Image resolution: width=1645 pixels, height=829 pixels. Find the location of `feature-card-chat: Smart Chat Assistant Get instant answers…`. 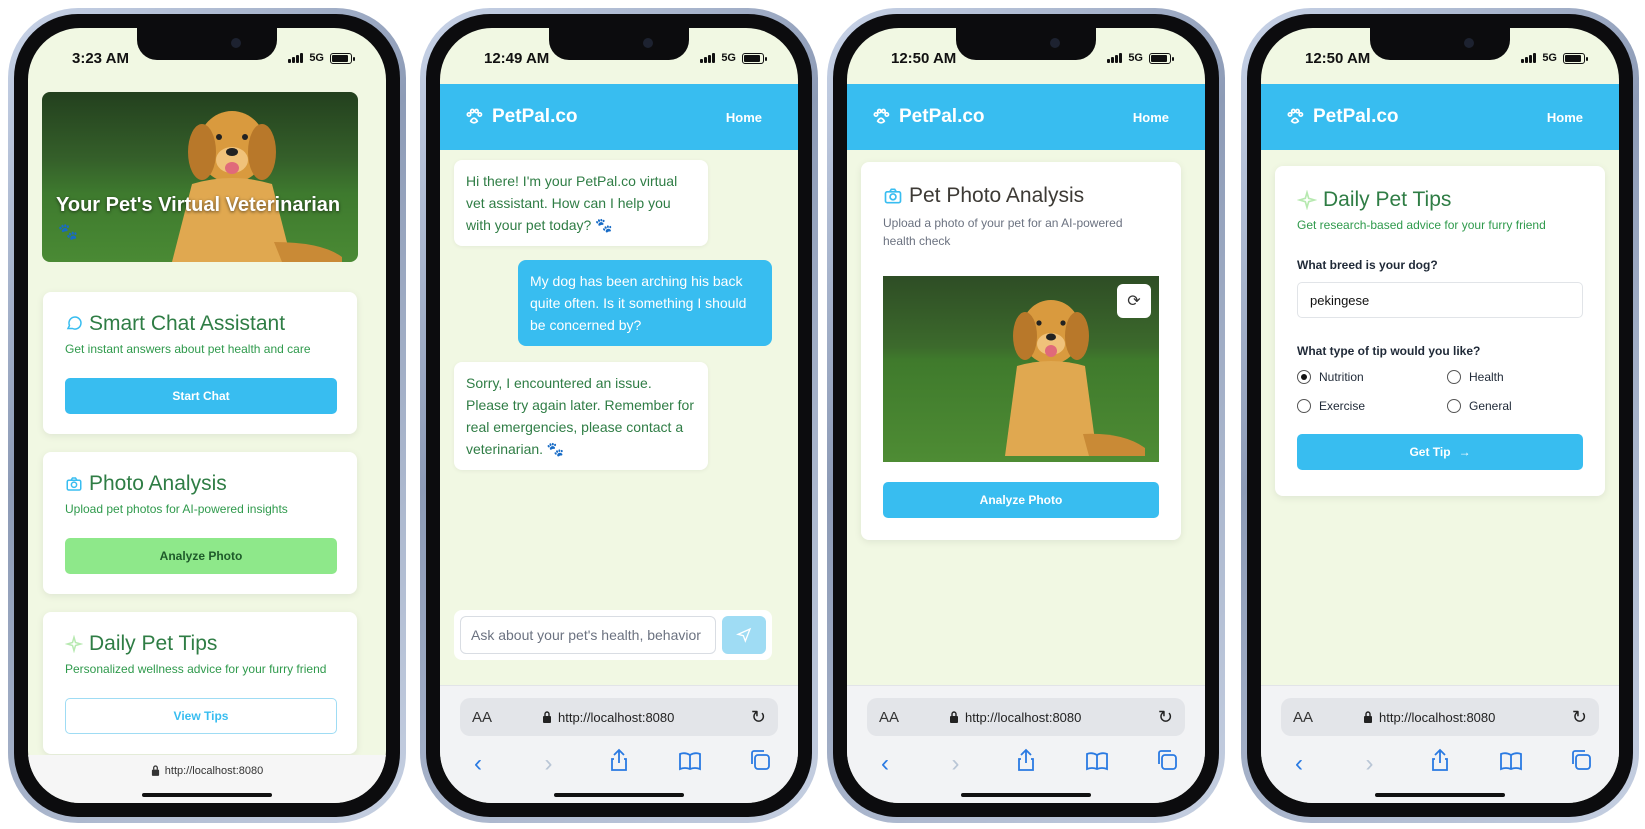

feature-card-chat: Smart Chat Assistant Get instant answers… is located at coordinates (200, 363).